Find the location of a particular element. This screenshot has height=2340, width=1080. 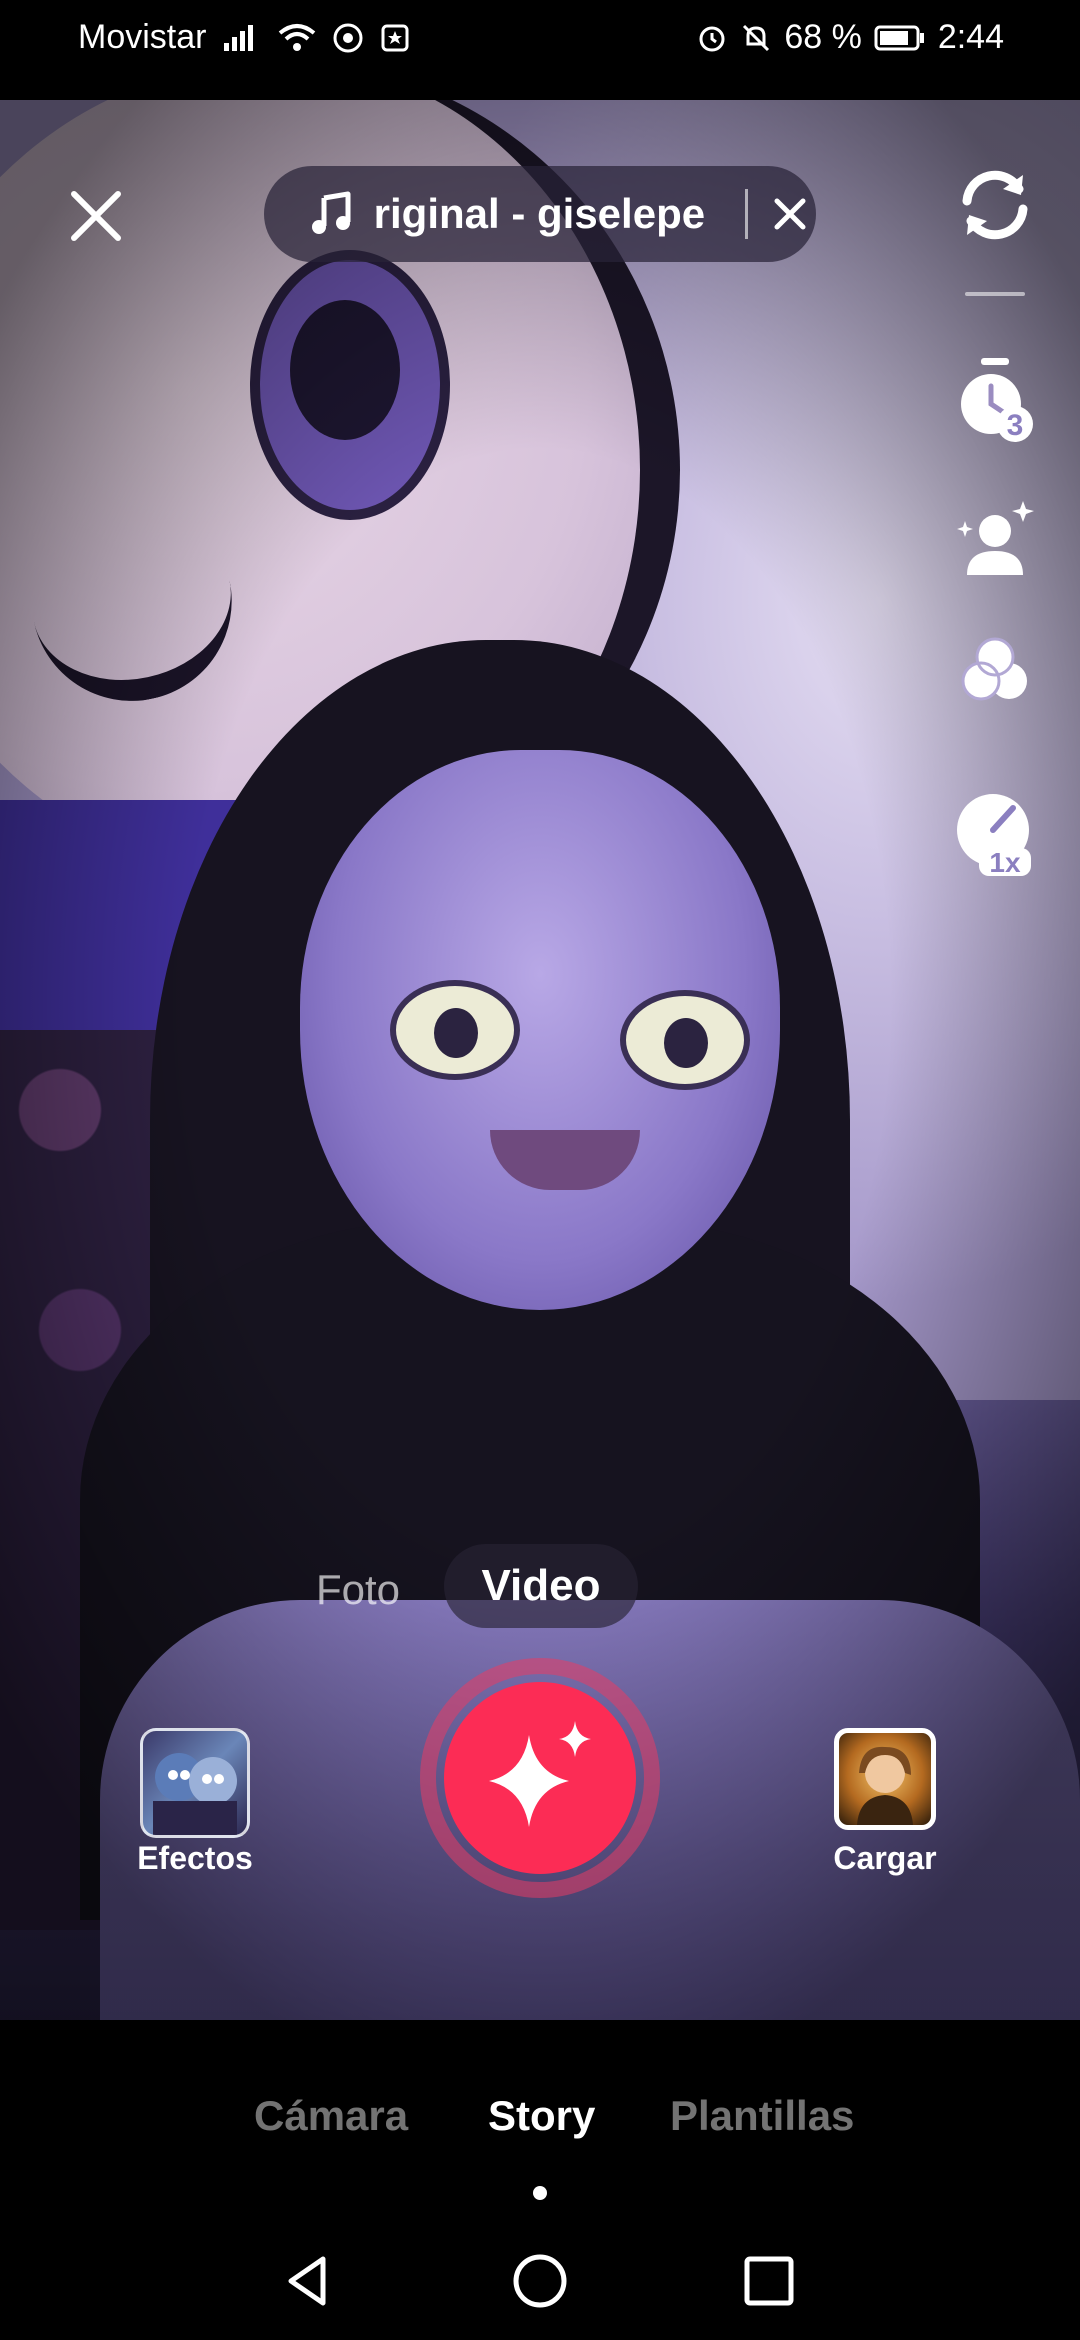

home-icon is located at coordinates (540, 2281).